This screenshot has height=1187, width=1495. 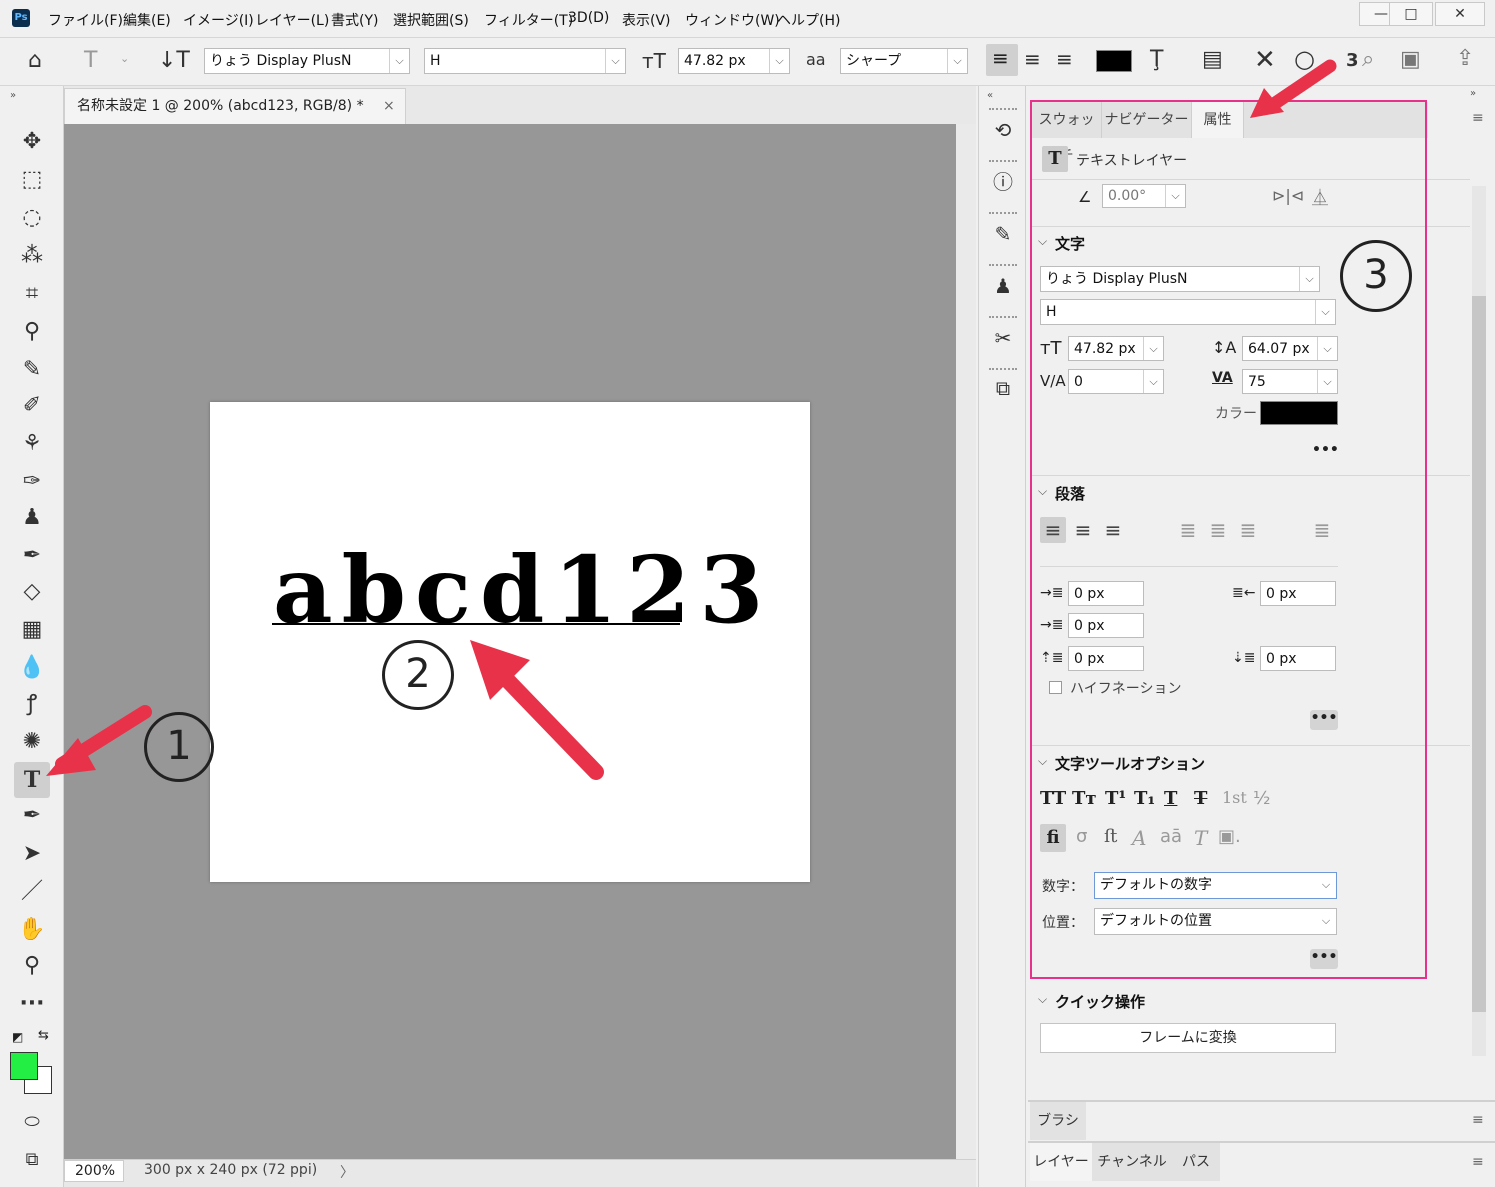 What do you see at coordinates (418, 675) in the screenshot?
I see `annotation-number-2: 2` at bounding box center [418, 675].